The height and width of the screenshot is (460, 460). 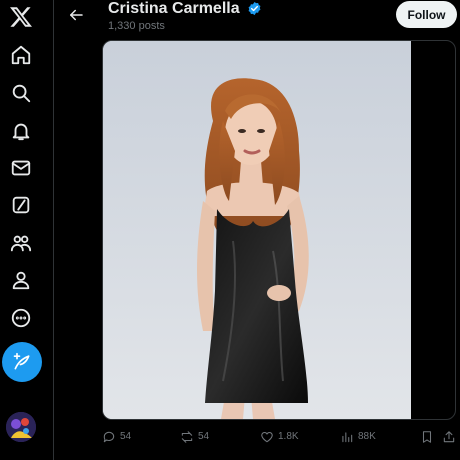 I want to click on repost-button: 54, so click(x=194, y=437).